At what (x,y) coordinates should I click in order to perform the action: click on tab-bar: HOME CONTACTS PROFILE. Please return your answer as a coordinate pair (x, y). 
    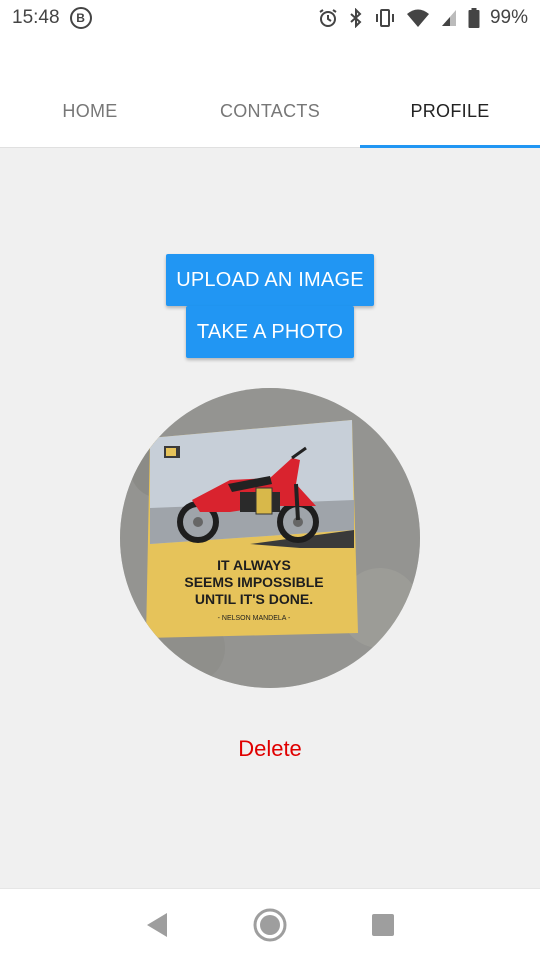
    Looking at the image, I should click on (270, 112).